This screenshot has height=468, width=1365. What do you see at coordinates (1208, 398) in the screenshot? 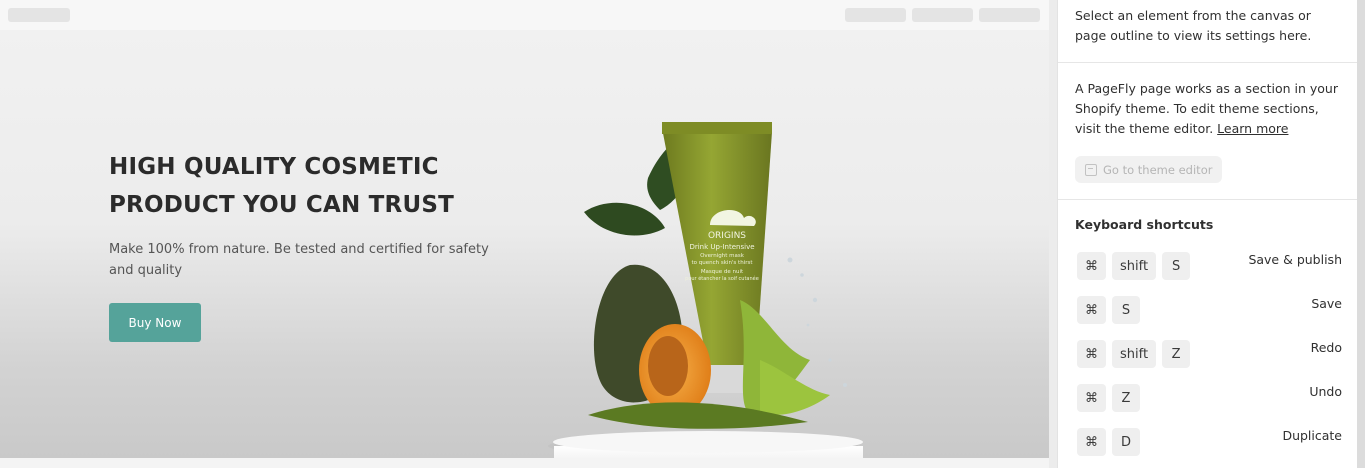
I see `shortcut-row: ⌘ Z Undo` at bounding box center [1208, 398].